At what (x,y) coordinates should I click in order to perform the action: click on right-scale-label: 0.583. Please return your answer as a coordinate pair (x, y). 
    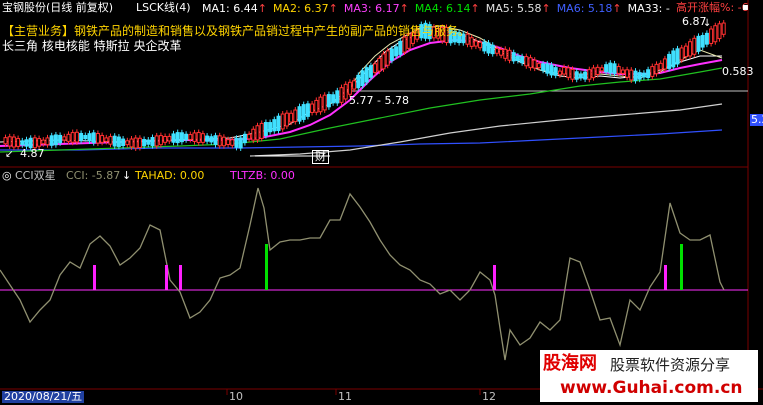
    Looking at the image, I should click on (738, 71).